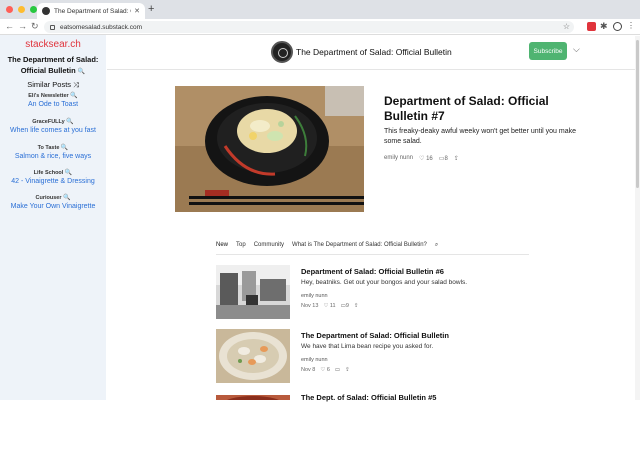 This screenshot has height=451, width=640. What do you see at coordinates (631, 25) in the screenshot?
I see `menu-kebab-icon: ⋮` at bounding box center [631, 25].